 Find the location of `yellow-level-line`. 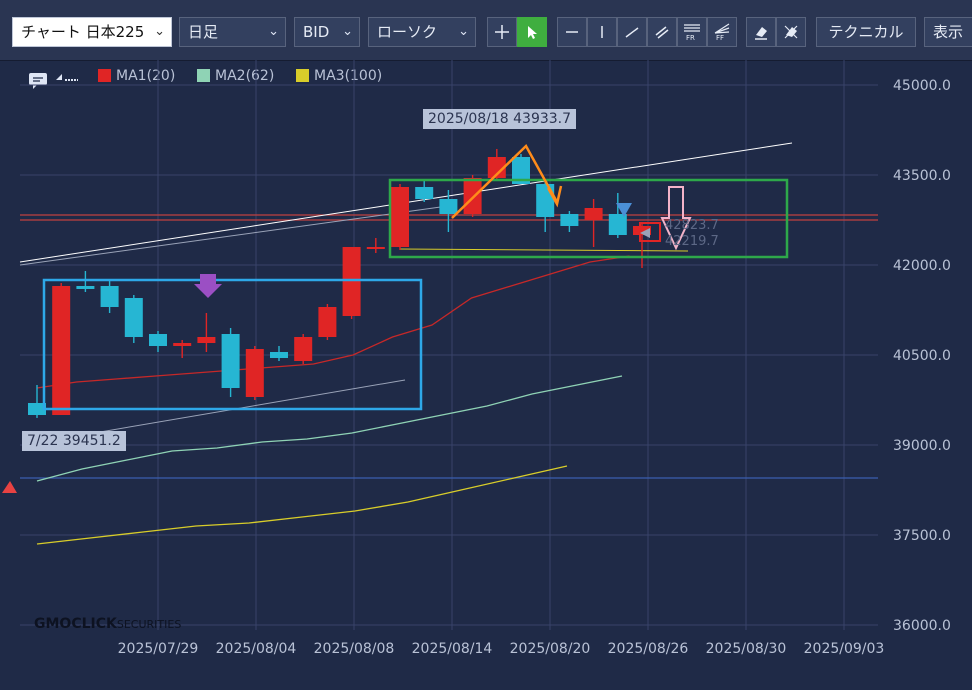

yellow-level-line is located at coordinates (544, 250).